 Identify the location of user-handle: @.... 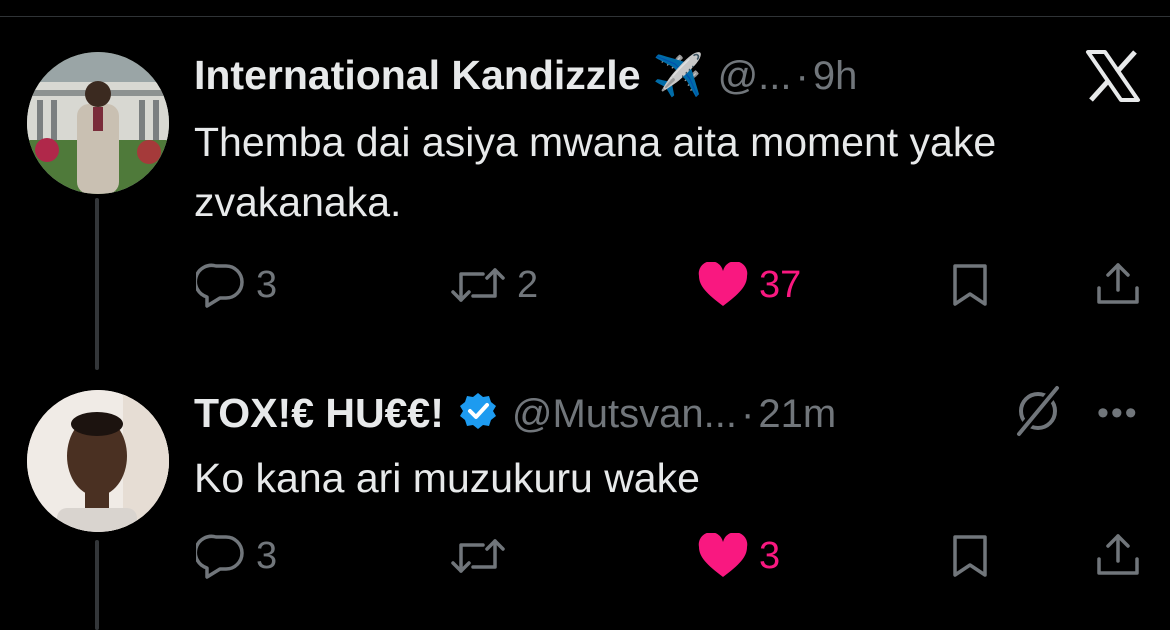
(755, 76).